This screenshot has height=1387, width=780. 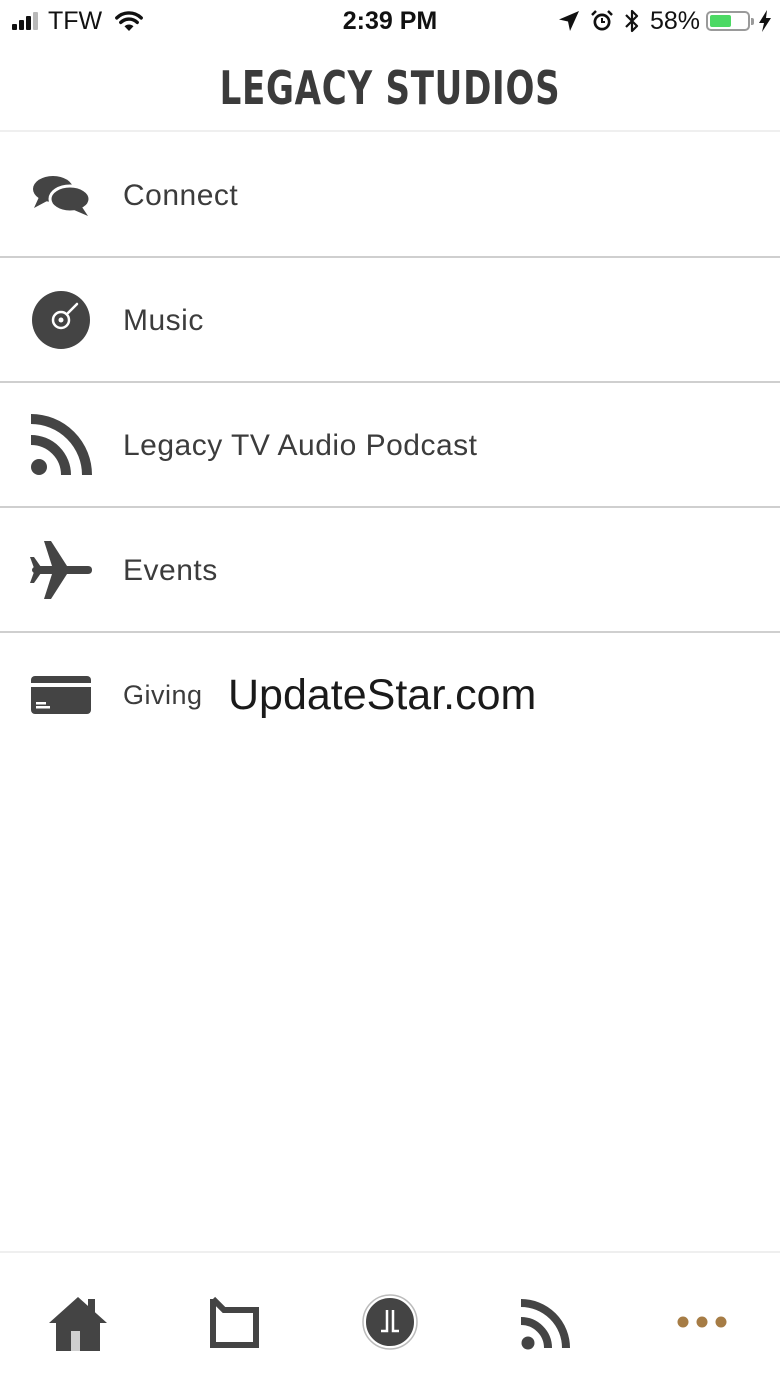 I want to click on menu-item-connect: Connect, so click(x=390, y=195).